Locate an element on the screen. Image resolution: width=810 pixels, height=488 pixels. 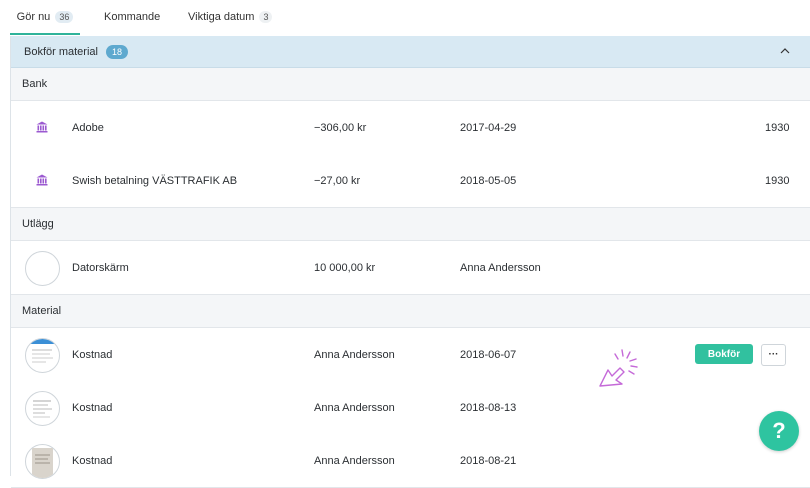
tab-gor-nu: Gör nu 36 is located at coordinates (45, 17).